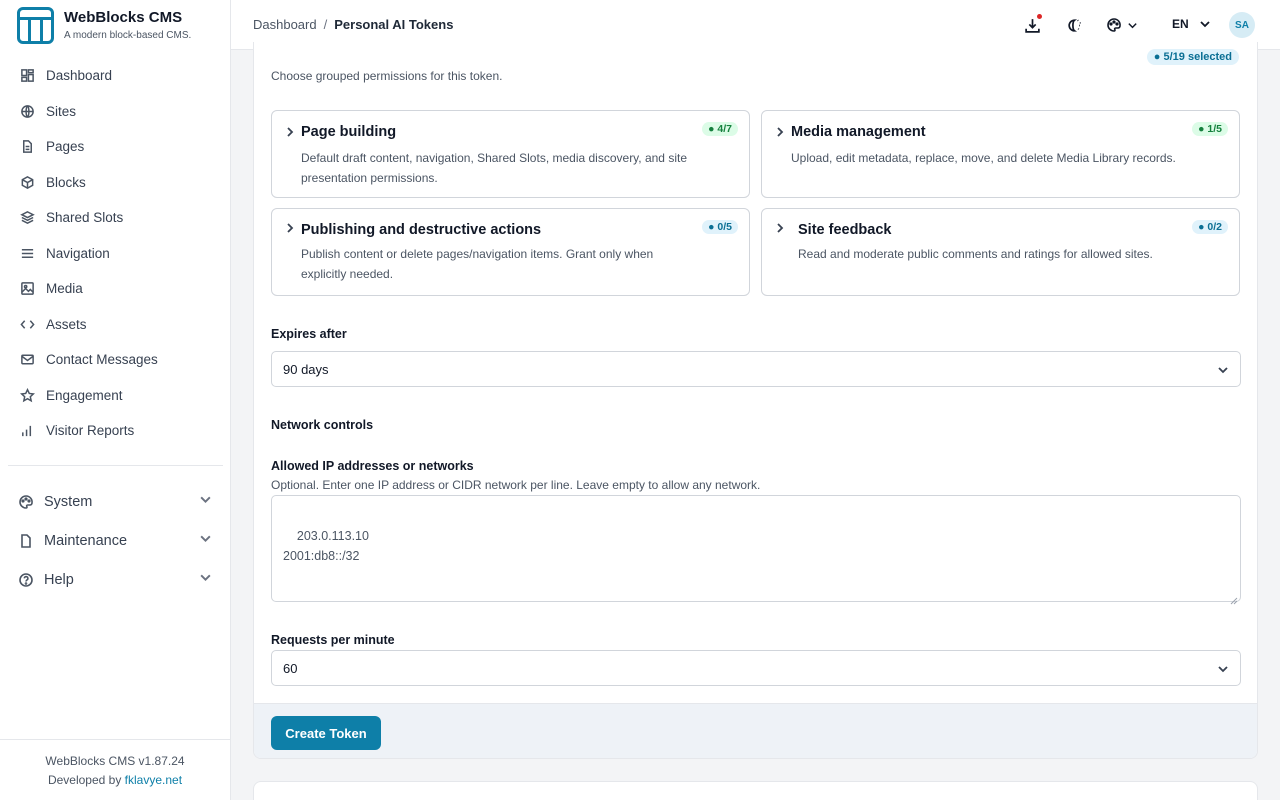 This screenshot has width=1280, height=800. I want to click on sidebar-item-contact-messages: Contact Messages, so click(115, 360).